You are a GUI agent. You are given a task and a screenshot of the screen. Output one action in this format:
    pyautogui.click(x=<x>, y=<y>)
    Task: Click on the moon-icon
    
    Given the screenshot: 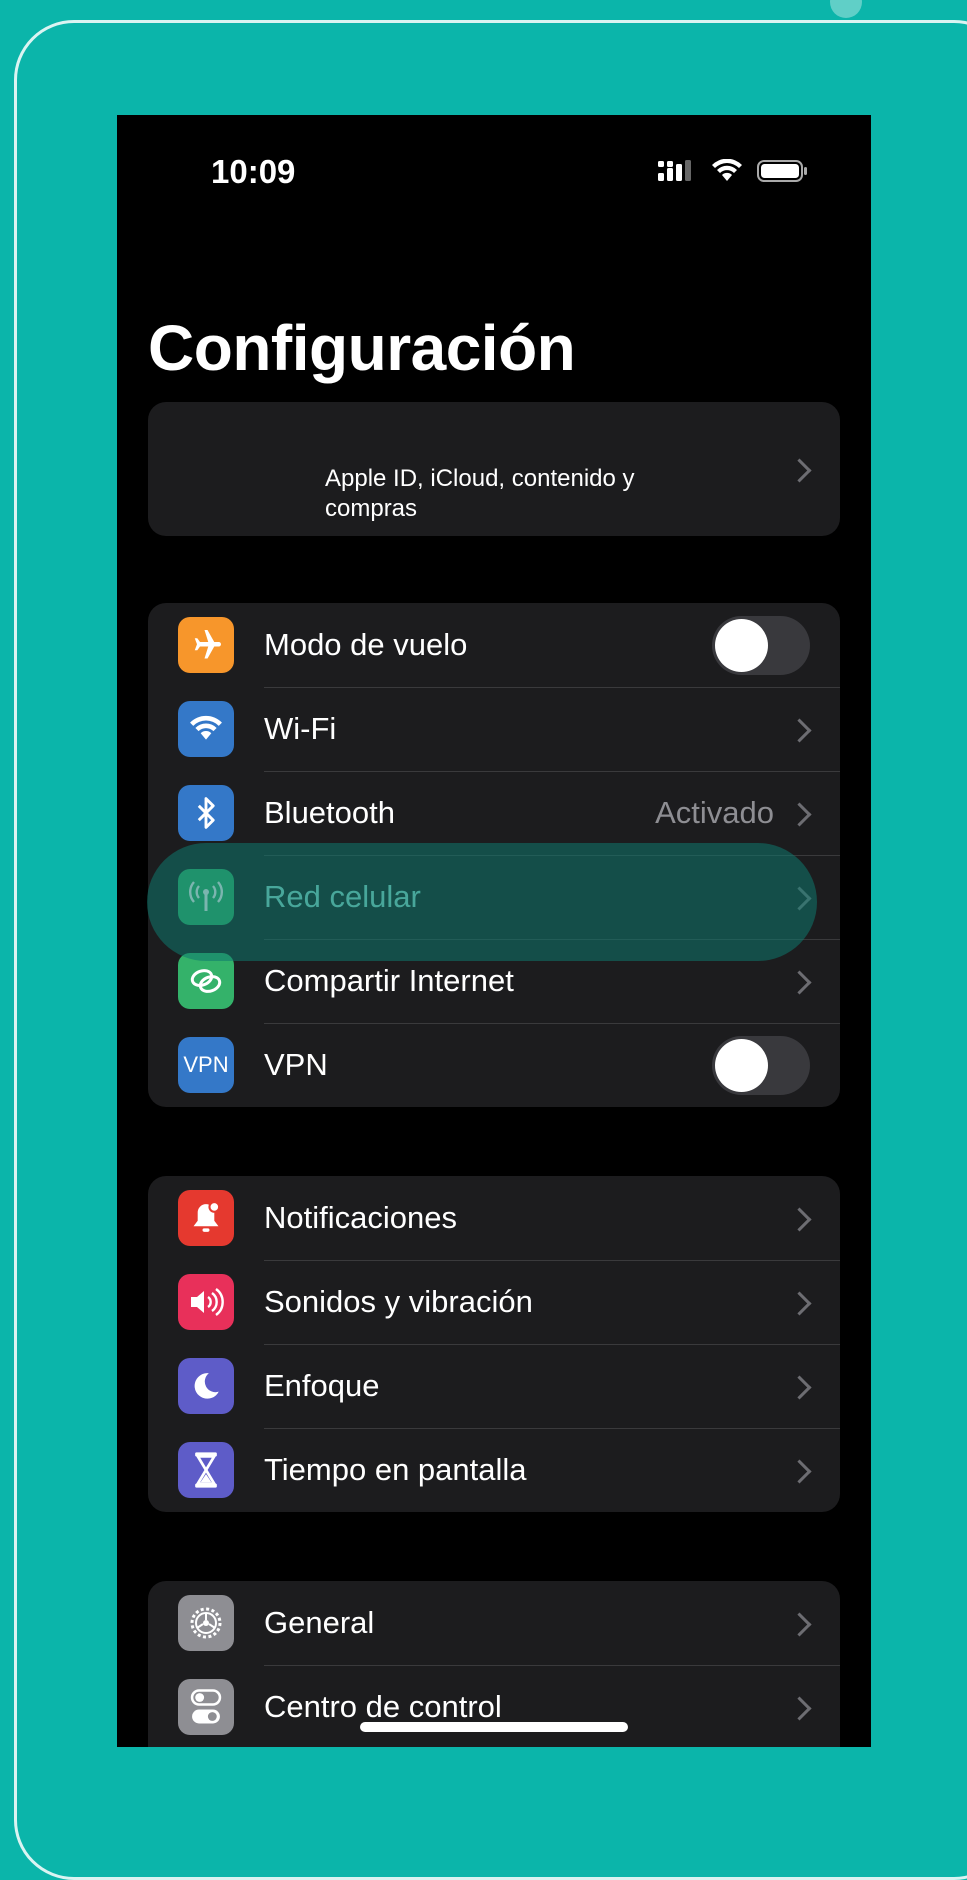 What is the action you would take?
    pyautogui.click(x=206, y=1386)
    